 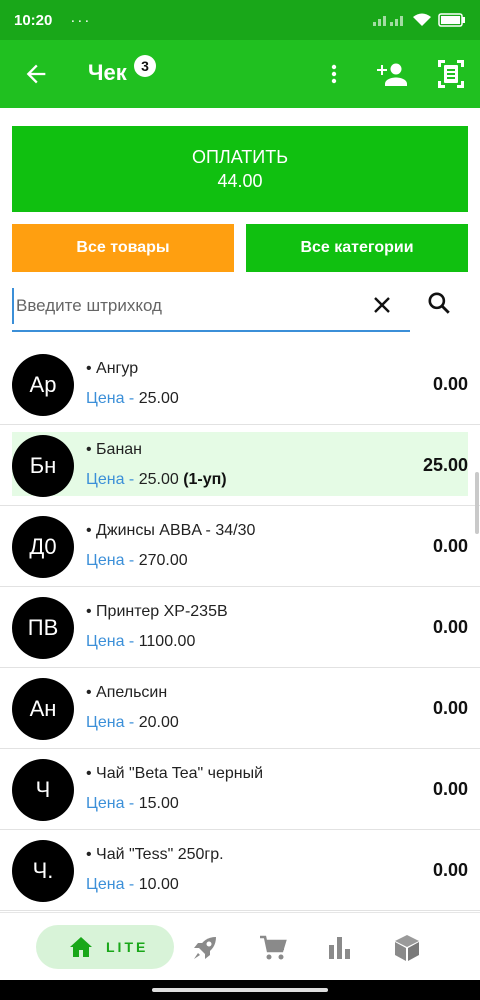 What do you see at coordinates (240, 74) in the screenshot?
I see `app-bar: Чек 3` at bounding box center [240, 74].